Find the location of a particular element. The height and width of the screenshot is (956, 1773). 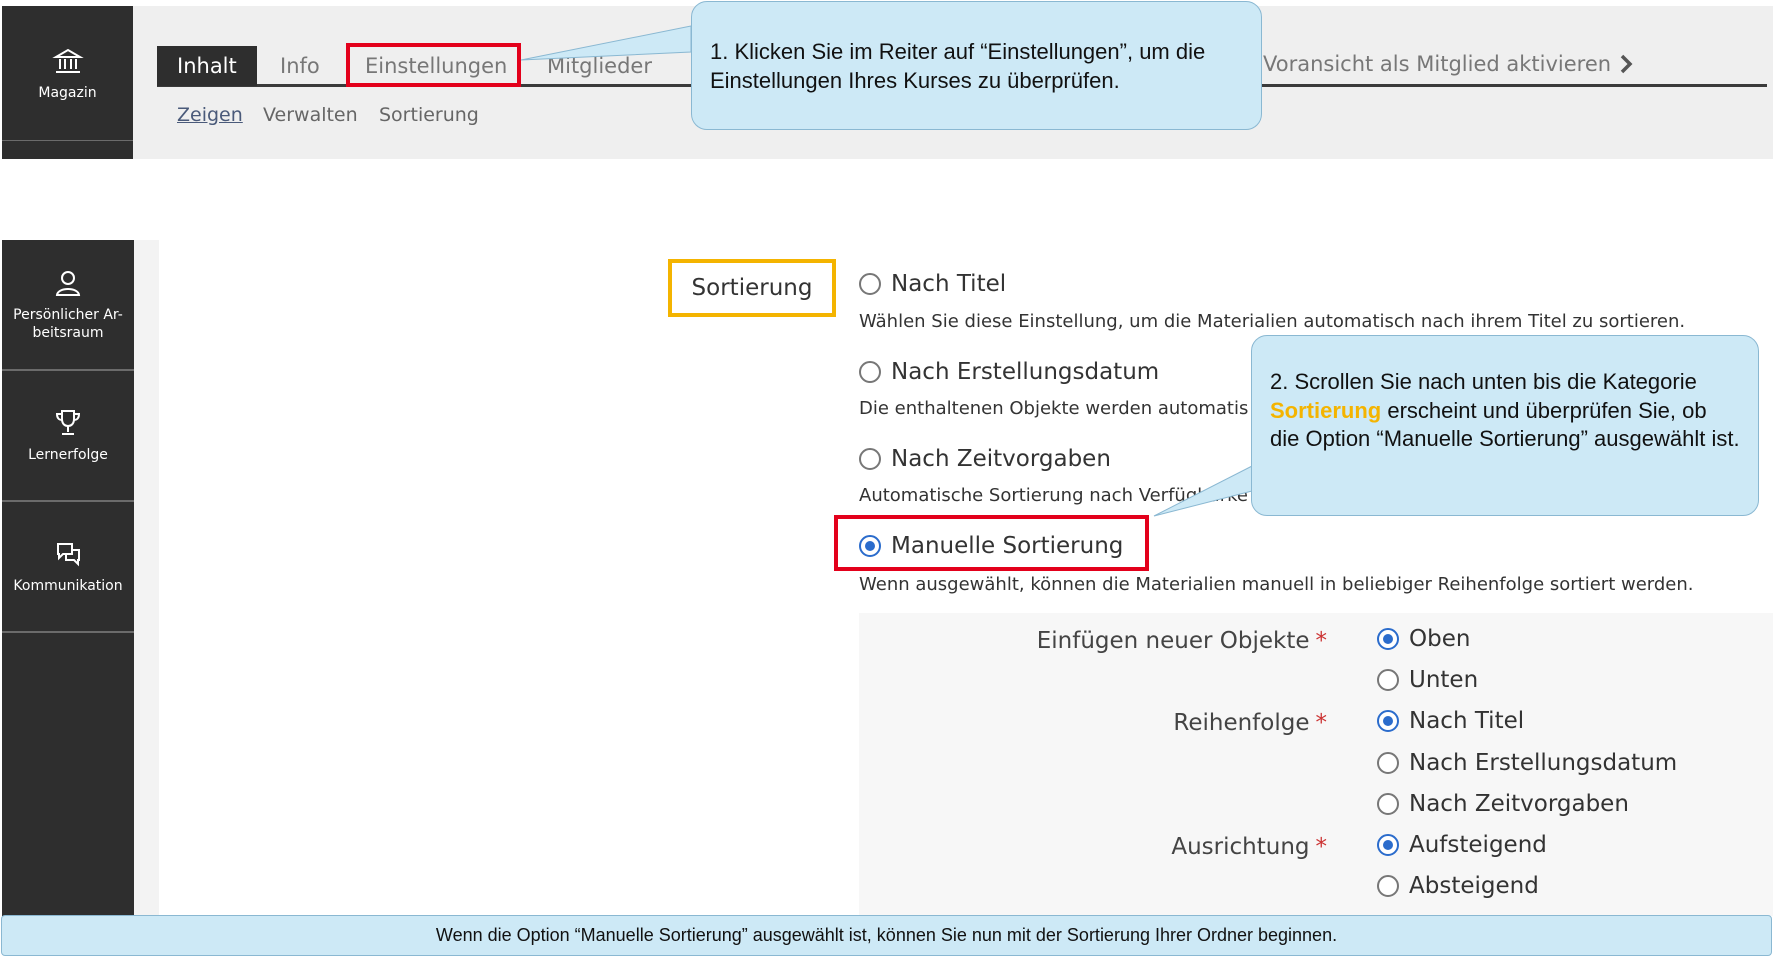

nav-item-magazin: Magazin is located at coordinates (67, 73).